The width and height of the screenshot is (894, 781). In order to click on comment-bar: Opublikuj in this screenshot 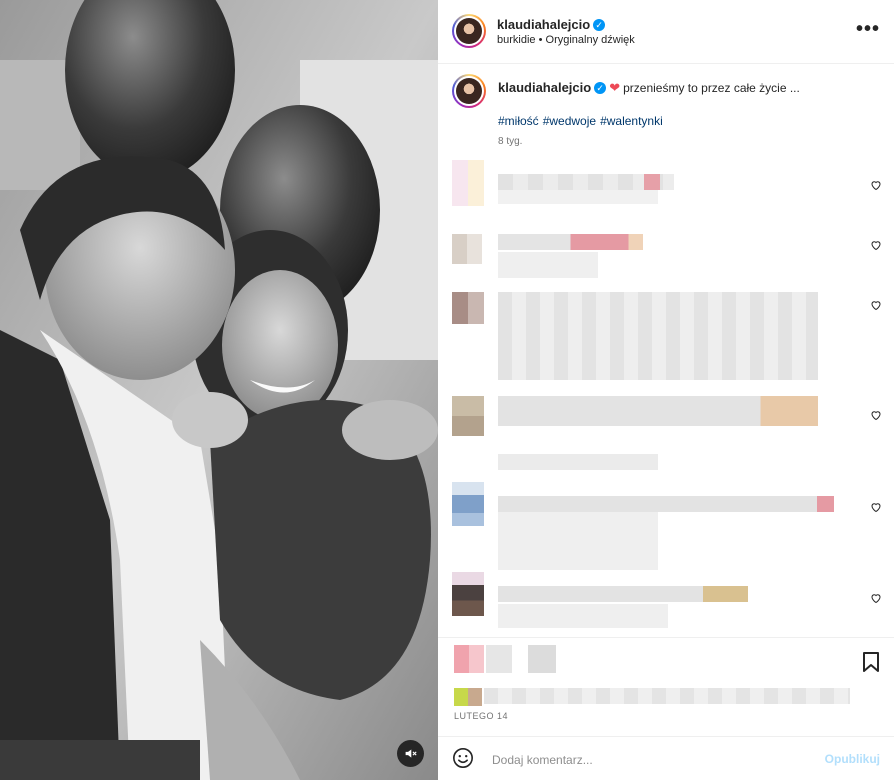, I will do `click(666, 758)`.